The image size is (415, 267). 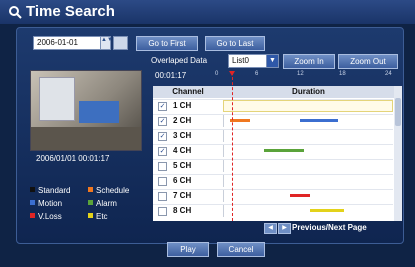 What do you see at coordinates (398, 153) in the screenshot?
I see `grid-scrollbar` at bounding box center [398, 153].